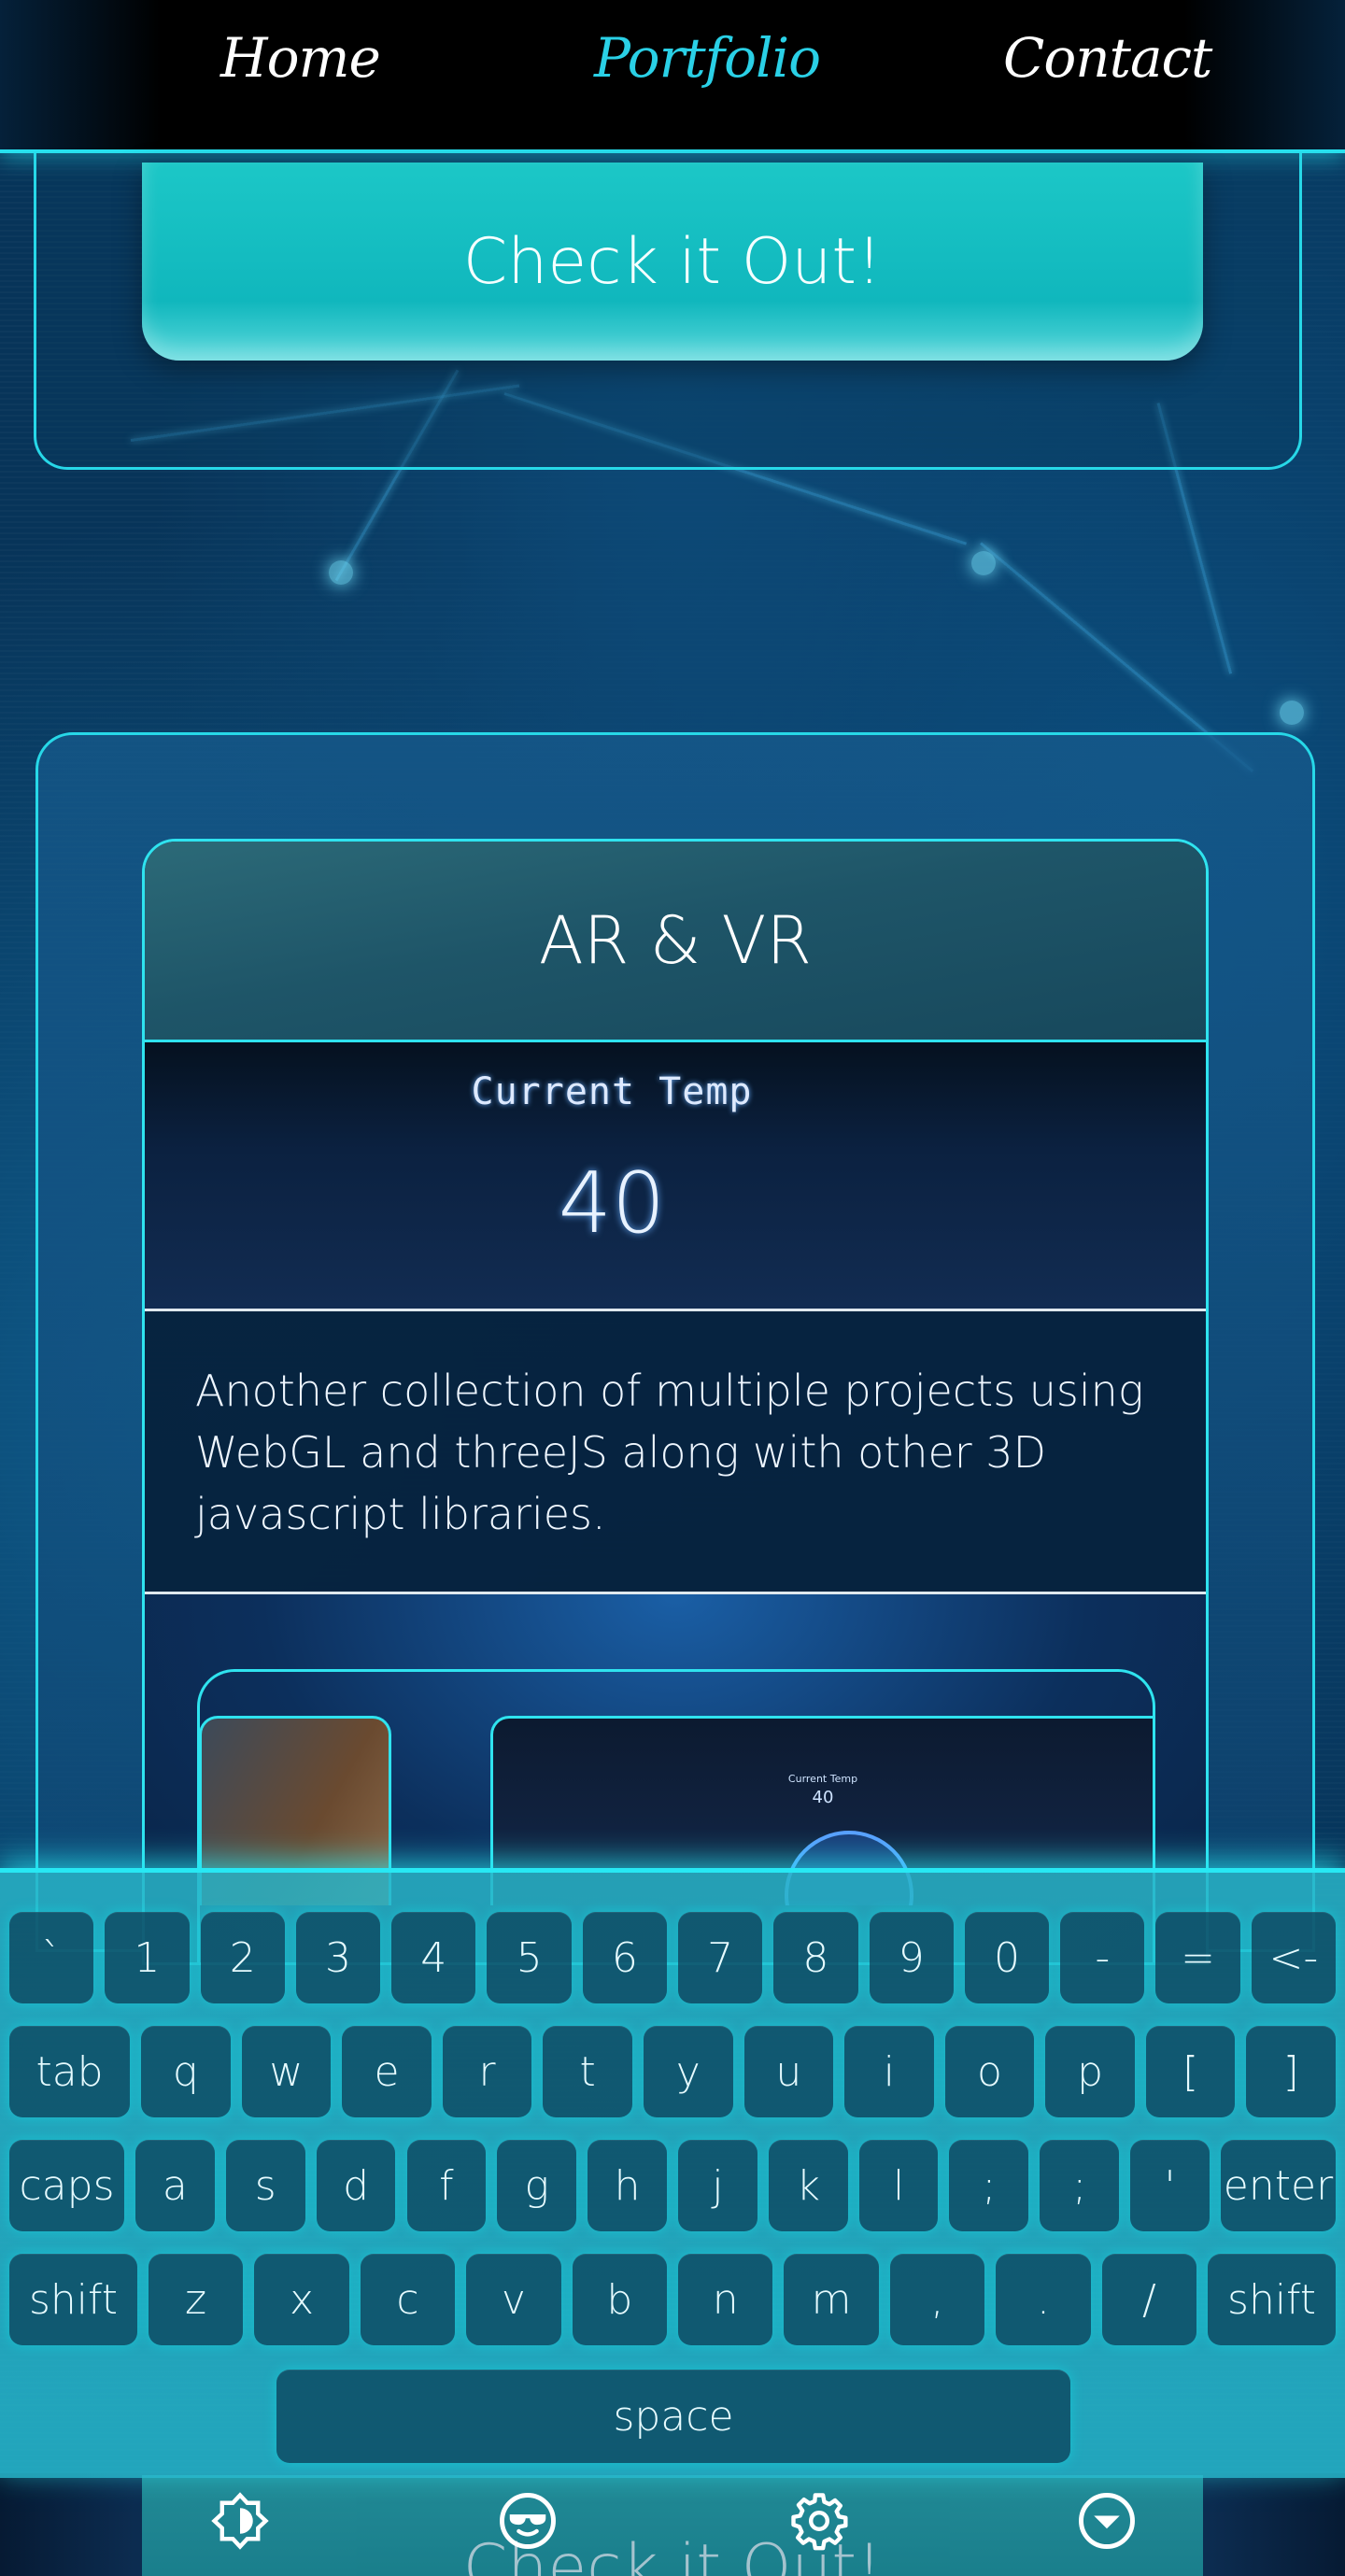 The width and height of the screenshot is (1345, 2576). I want to click on key-6: 6, so click(624, 1957).